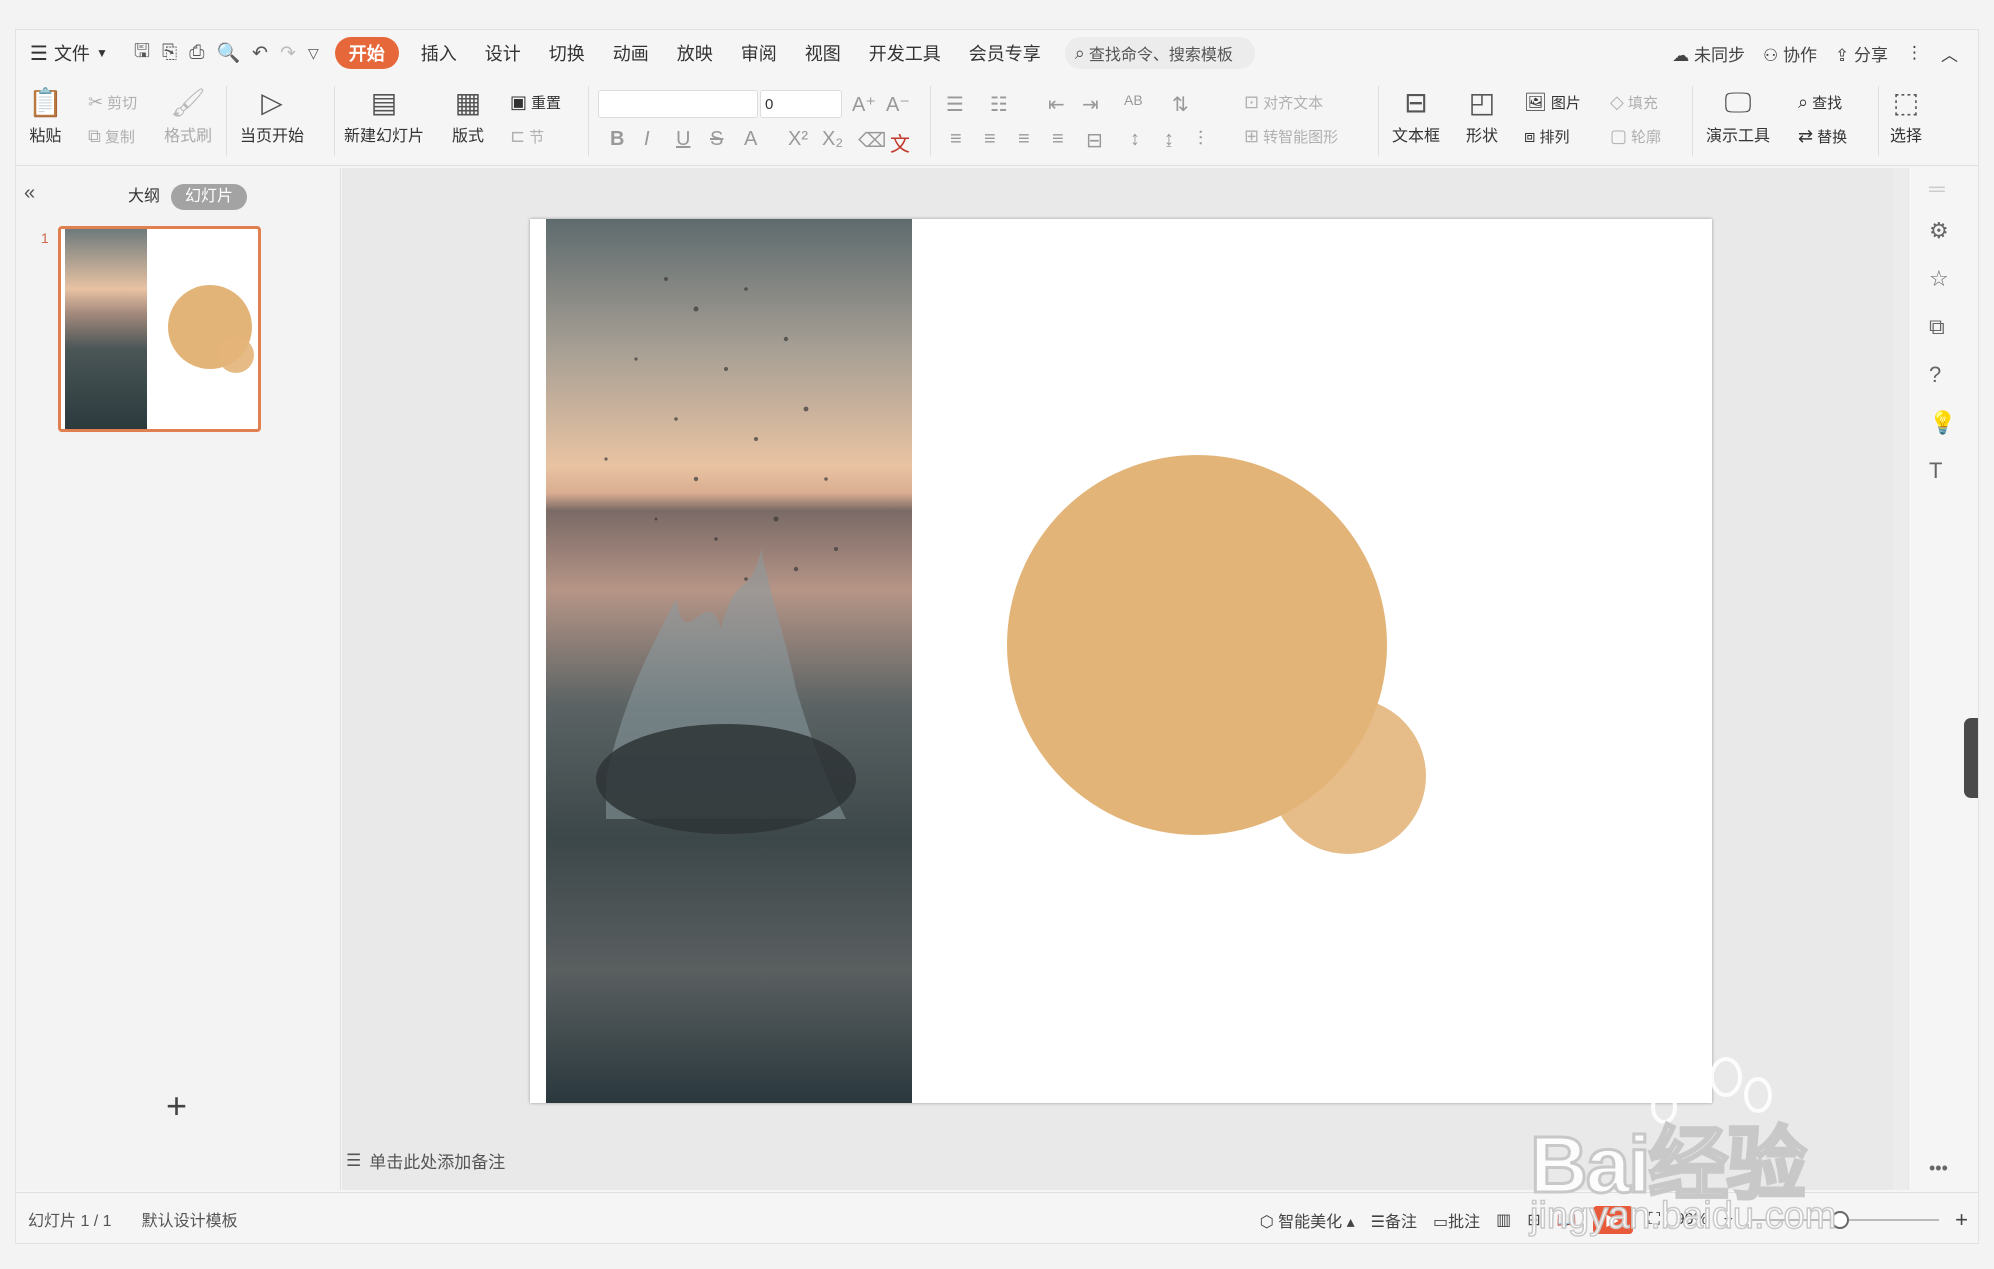 This screenshot has height=1269, width=1994. What do you see at coordinates (750, 139) in the screenshot?
I see `font-color-icon: A` at bounding box center [750, 139].